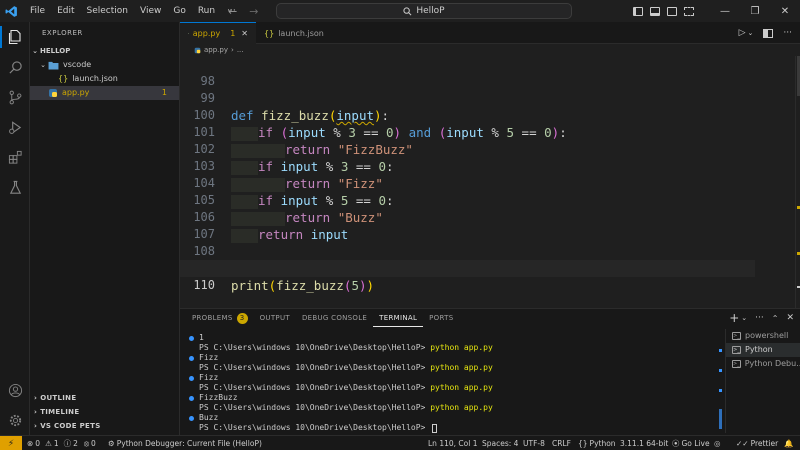  Describe the element at coordinates (15, 97) in the screenshot. I see `source-control-icon` at that location.